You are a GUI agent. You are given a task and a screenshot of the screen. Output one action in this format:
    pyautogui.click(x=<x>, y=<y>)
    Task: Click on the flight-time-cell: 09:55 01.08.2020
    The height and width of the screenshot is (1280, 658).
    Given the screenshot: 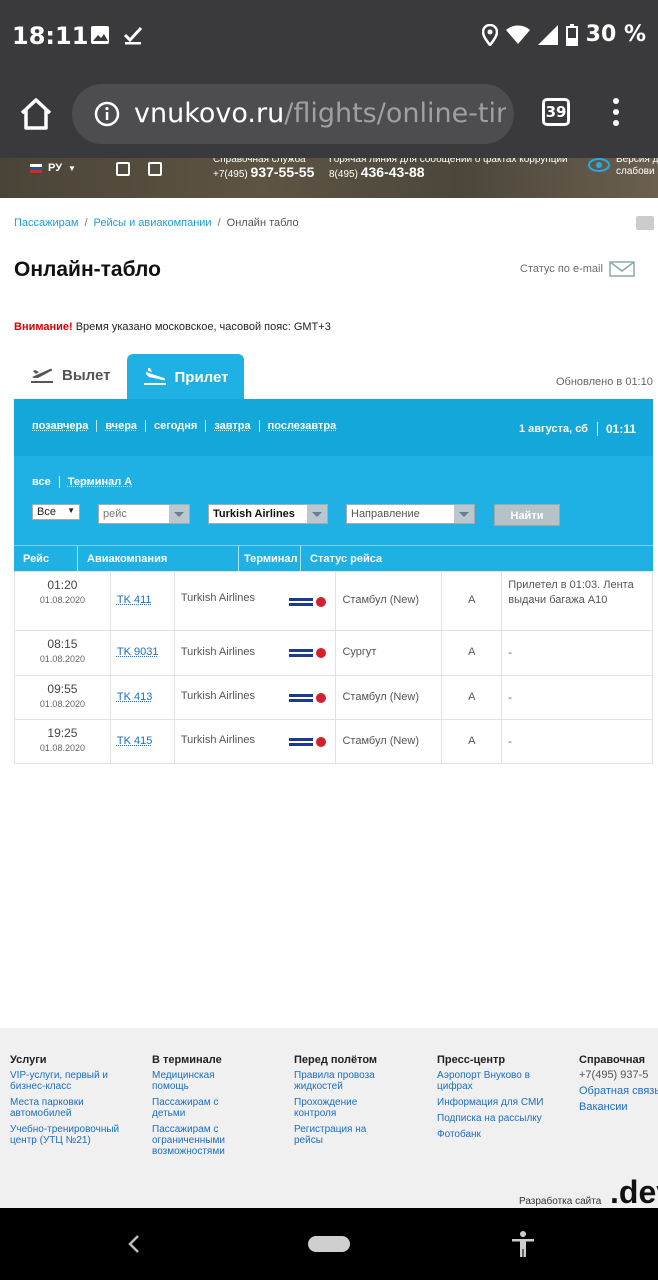 What is the action you would take?
    pyautogui.click(x=63, y=698)
    